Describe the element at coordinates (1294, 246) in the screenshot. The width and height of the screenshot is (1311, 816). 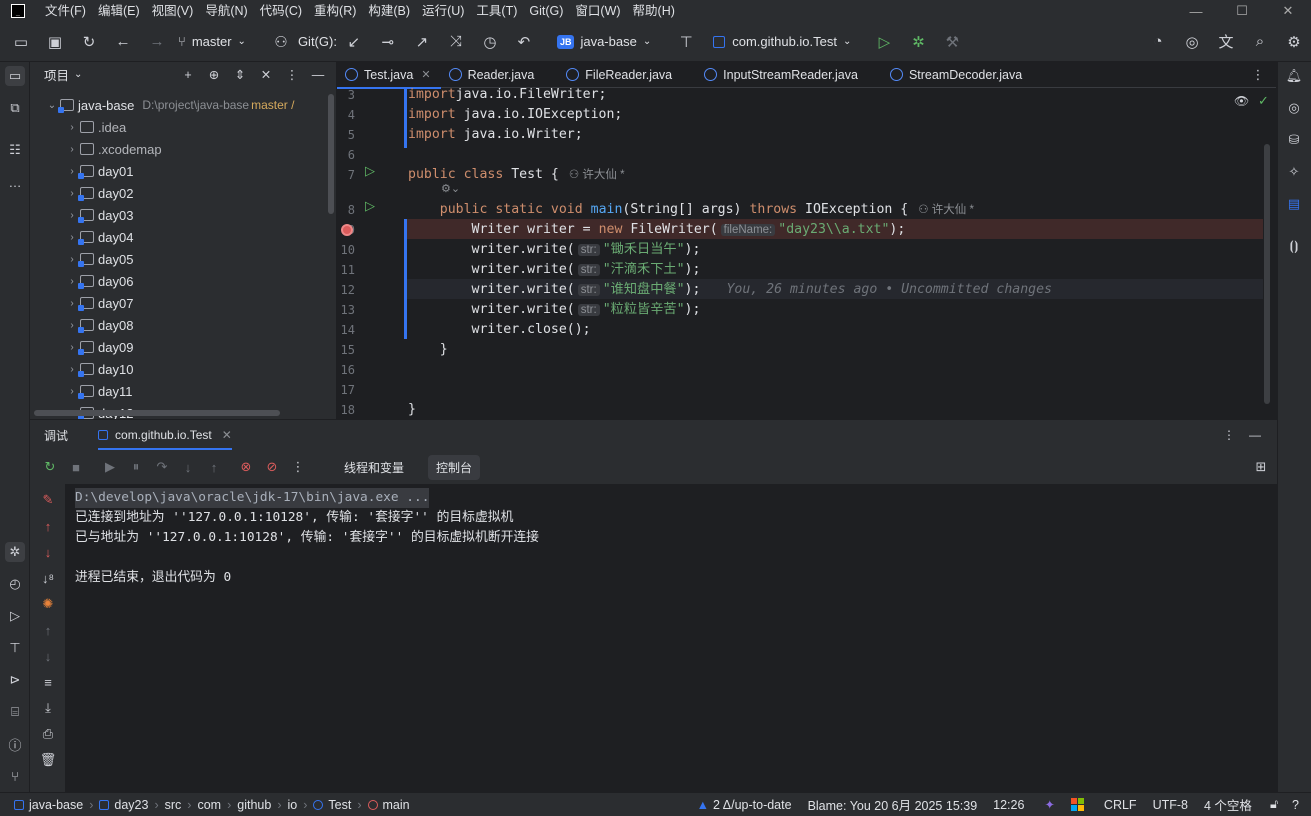
I see `bracket-icon: ⦗⦘` at that location.